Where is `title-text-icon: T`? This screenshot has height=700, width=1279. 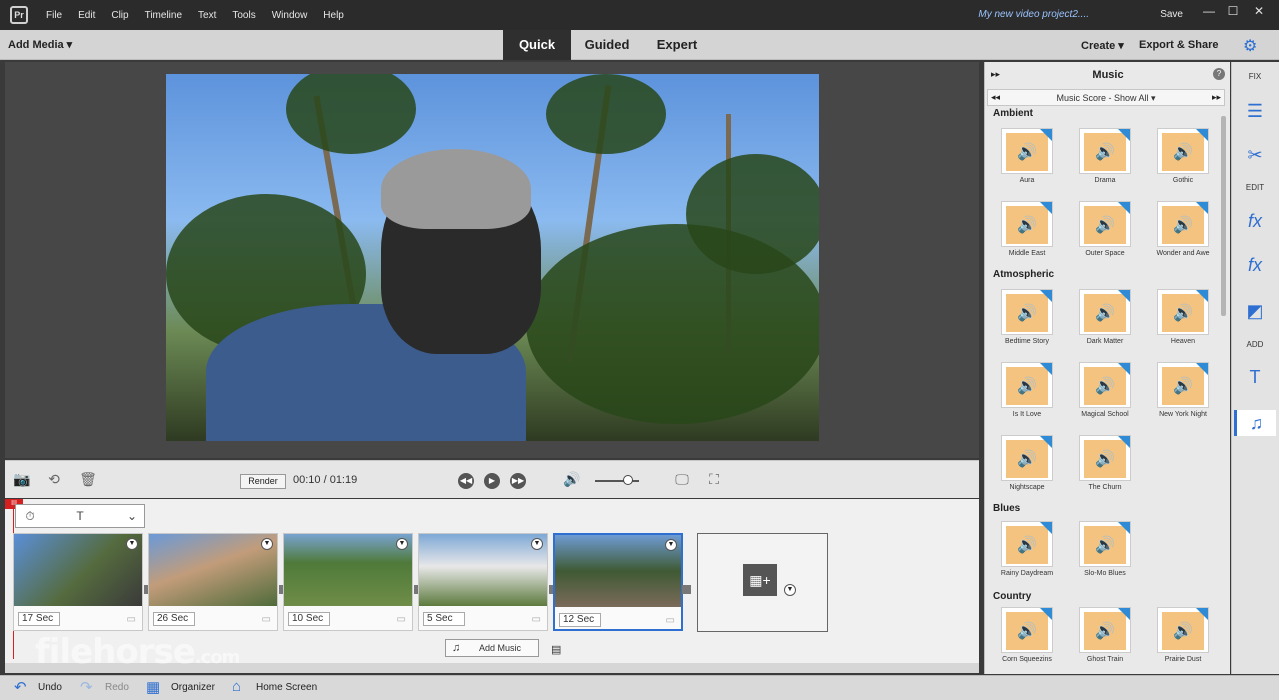 title-text-icon: T is located at coordinates (1255, 377).